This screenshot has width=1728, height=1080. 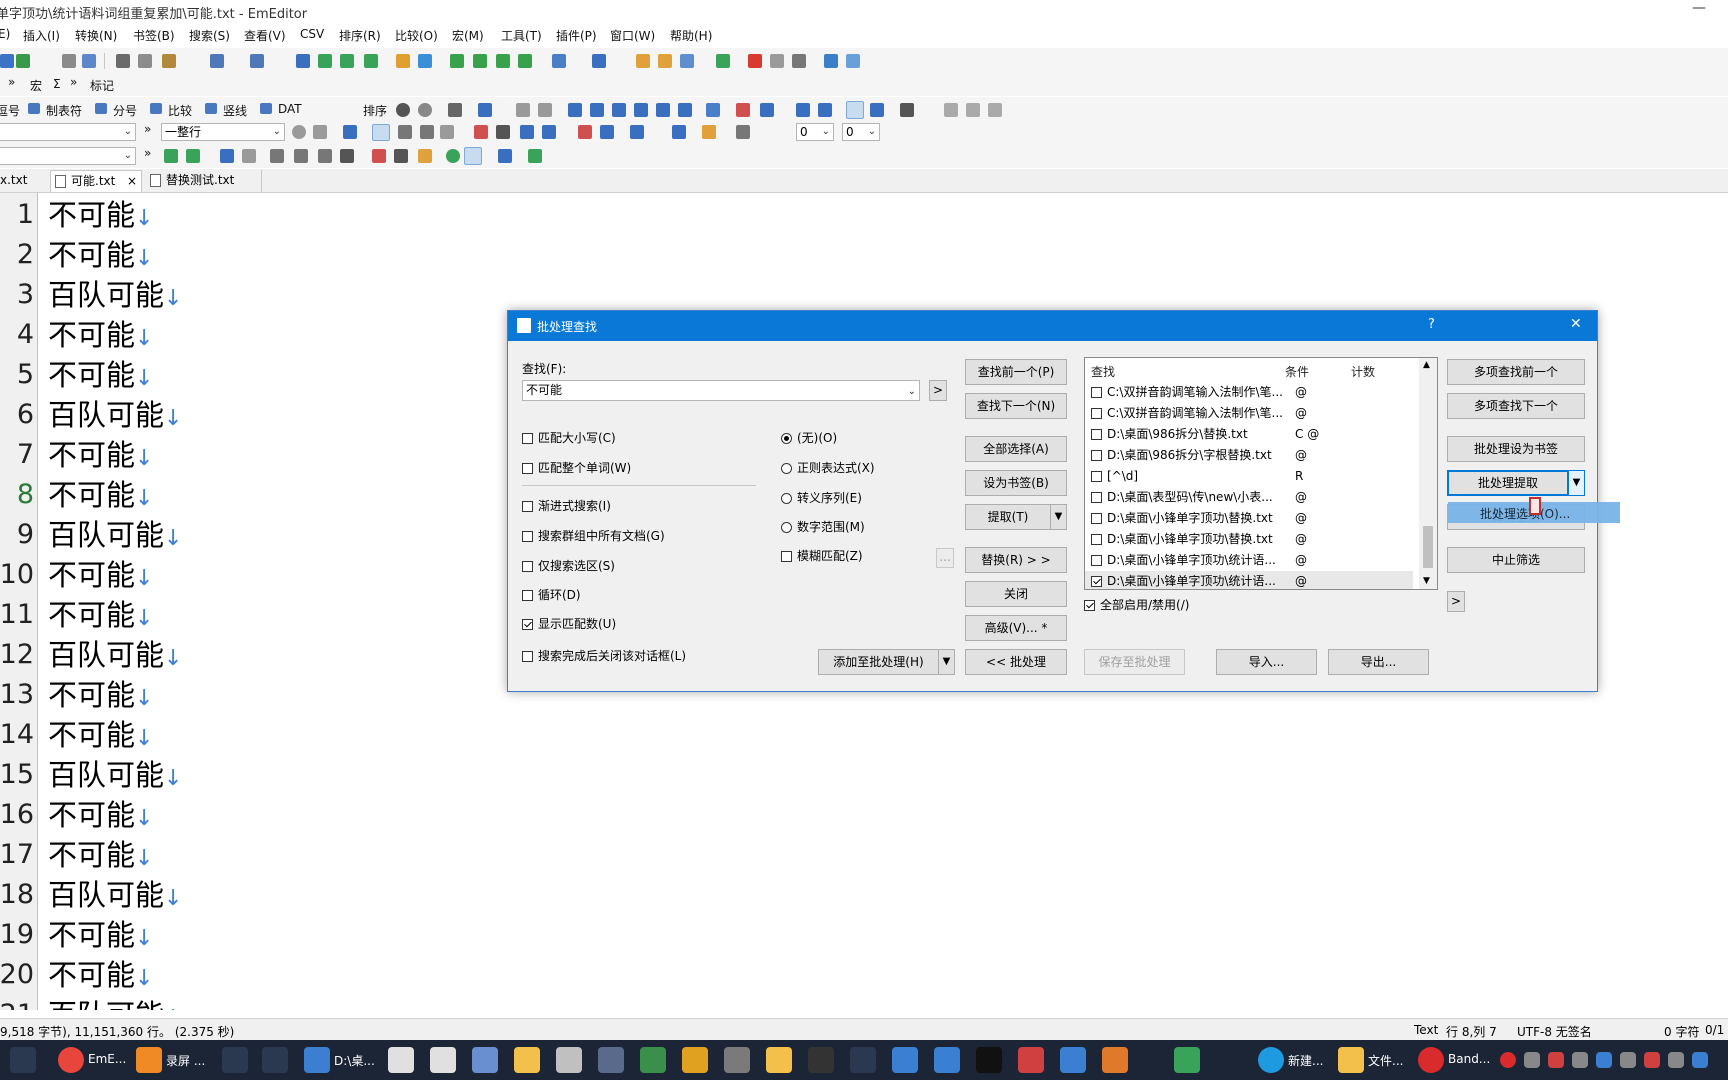 I want to click on view1-icon, so click(x=803, y=110).